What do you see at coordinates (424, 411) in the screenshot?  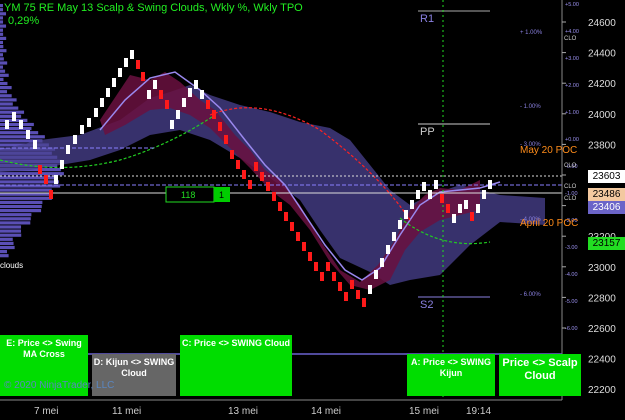 I see `time-label: 15 mei` at bounding box center [424, 411].